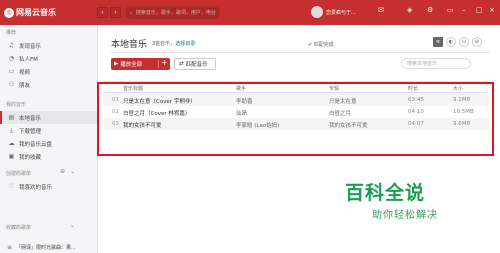  I want to click on search-input: ⌕ 搜索音乐，歌手，歌词，用户，电台, so click(172, 12).